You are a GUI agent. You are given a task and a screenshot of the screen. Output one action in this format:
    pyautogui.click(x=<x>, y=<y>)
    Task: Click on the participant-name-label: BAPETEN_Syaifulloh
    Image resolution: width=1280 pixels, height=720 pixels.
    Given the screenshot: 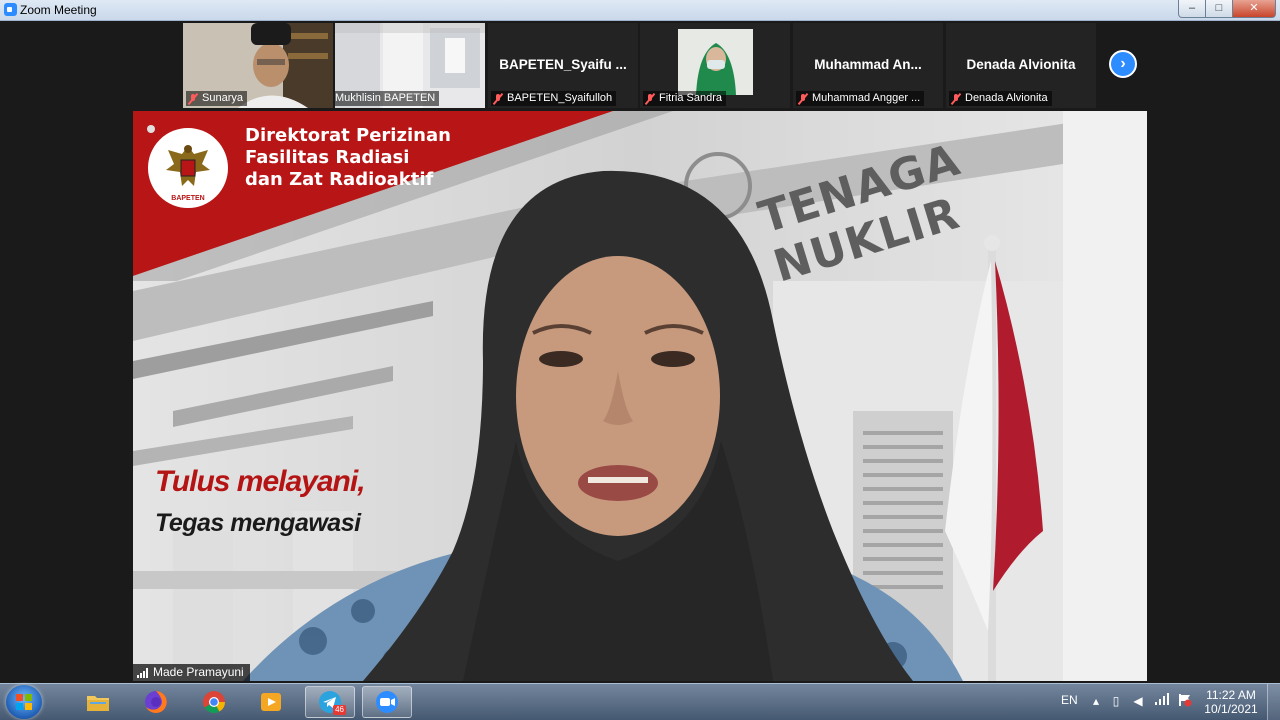 What is the action you would take?
    pyautogui.click(x=554, y=98)
    